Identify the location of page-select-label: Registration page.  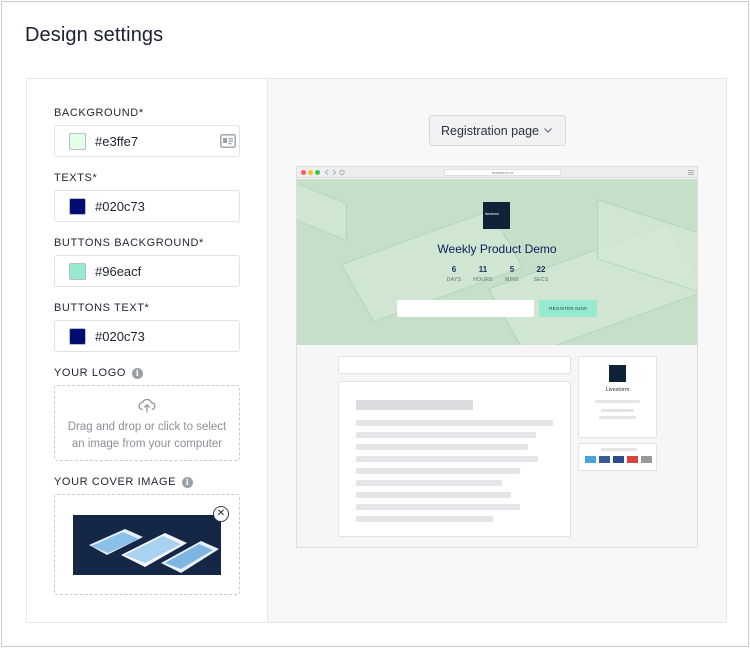
(490, 131).